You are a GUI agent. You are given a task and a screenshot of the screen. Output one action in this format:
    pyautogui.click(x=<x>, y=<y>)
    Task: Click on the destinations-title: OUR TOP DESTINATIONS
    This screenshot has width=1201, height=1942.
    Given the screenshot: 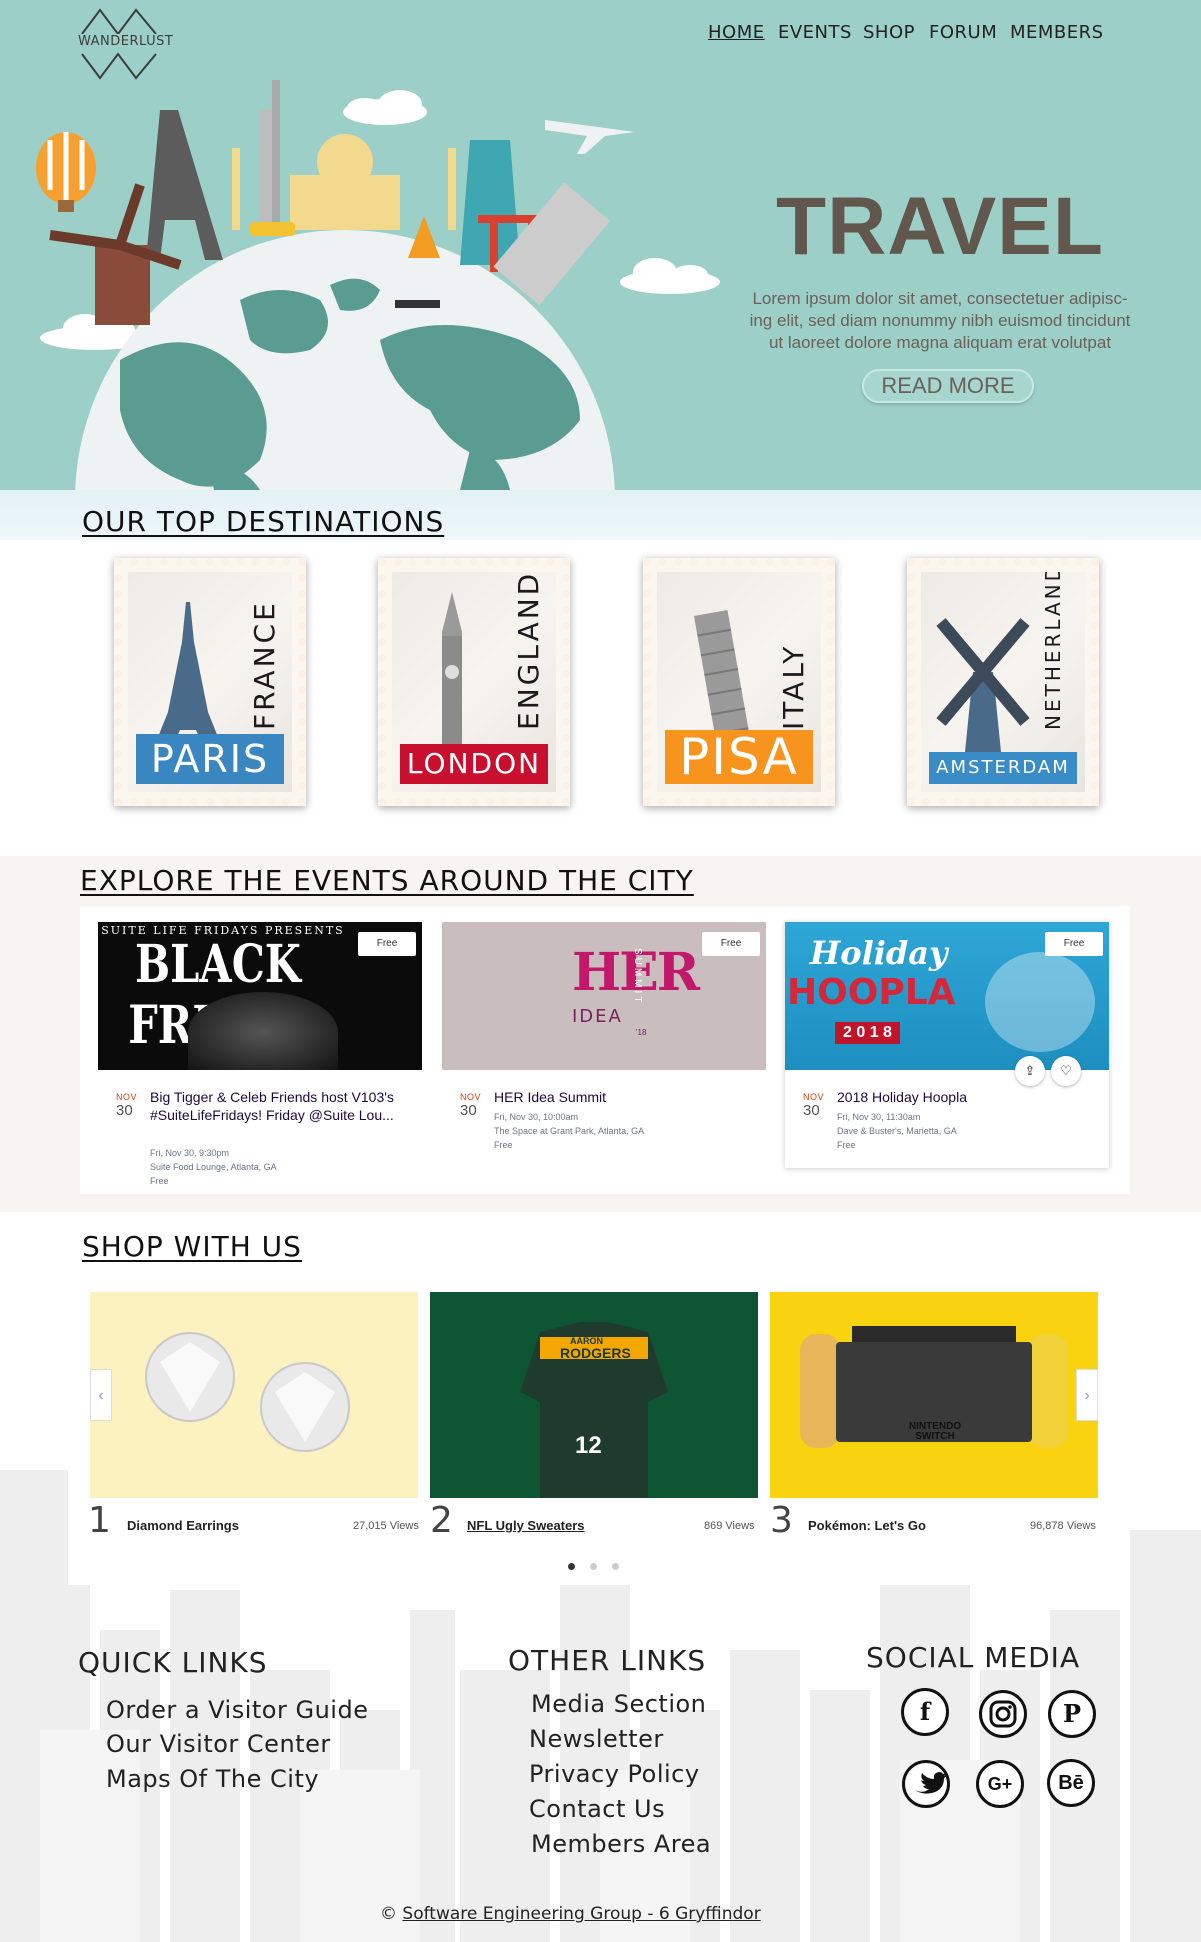 What is the action you would take?
    pyautogui.click(x=263, y=521)
    